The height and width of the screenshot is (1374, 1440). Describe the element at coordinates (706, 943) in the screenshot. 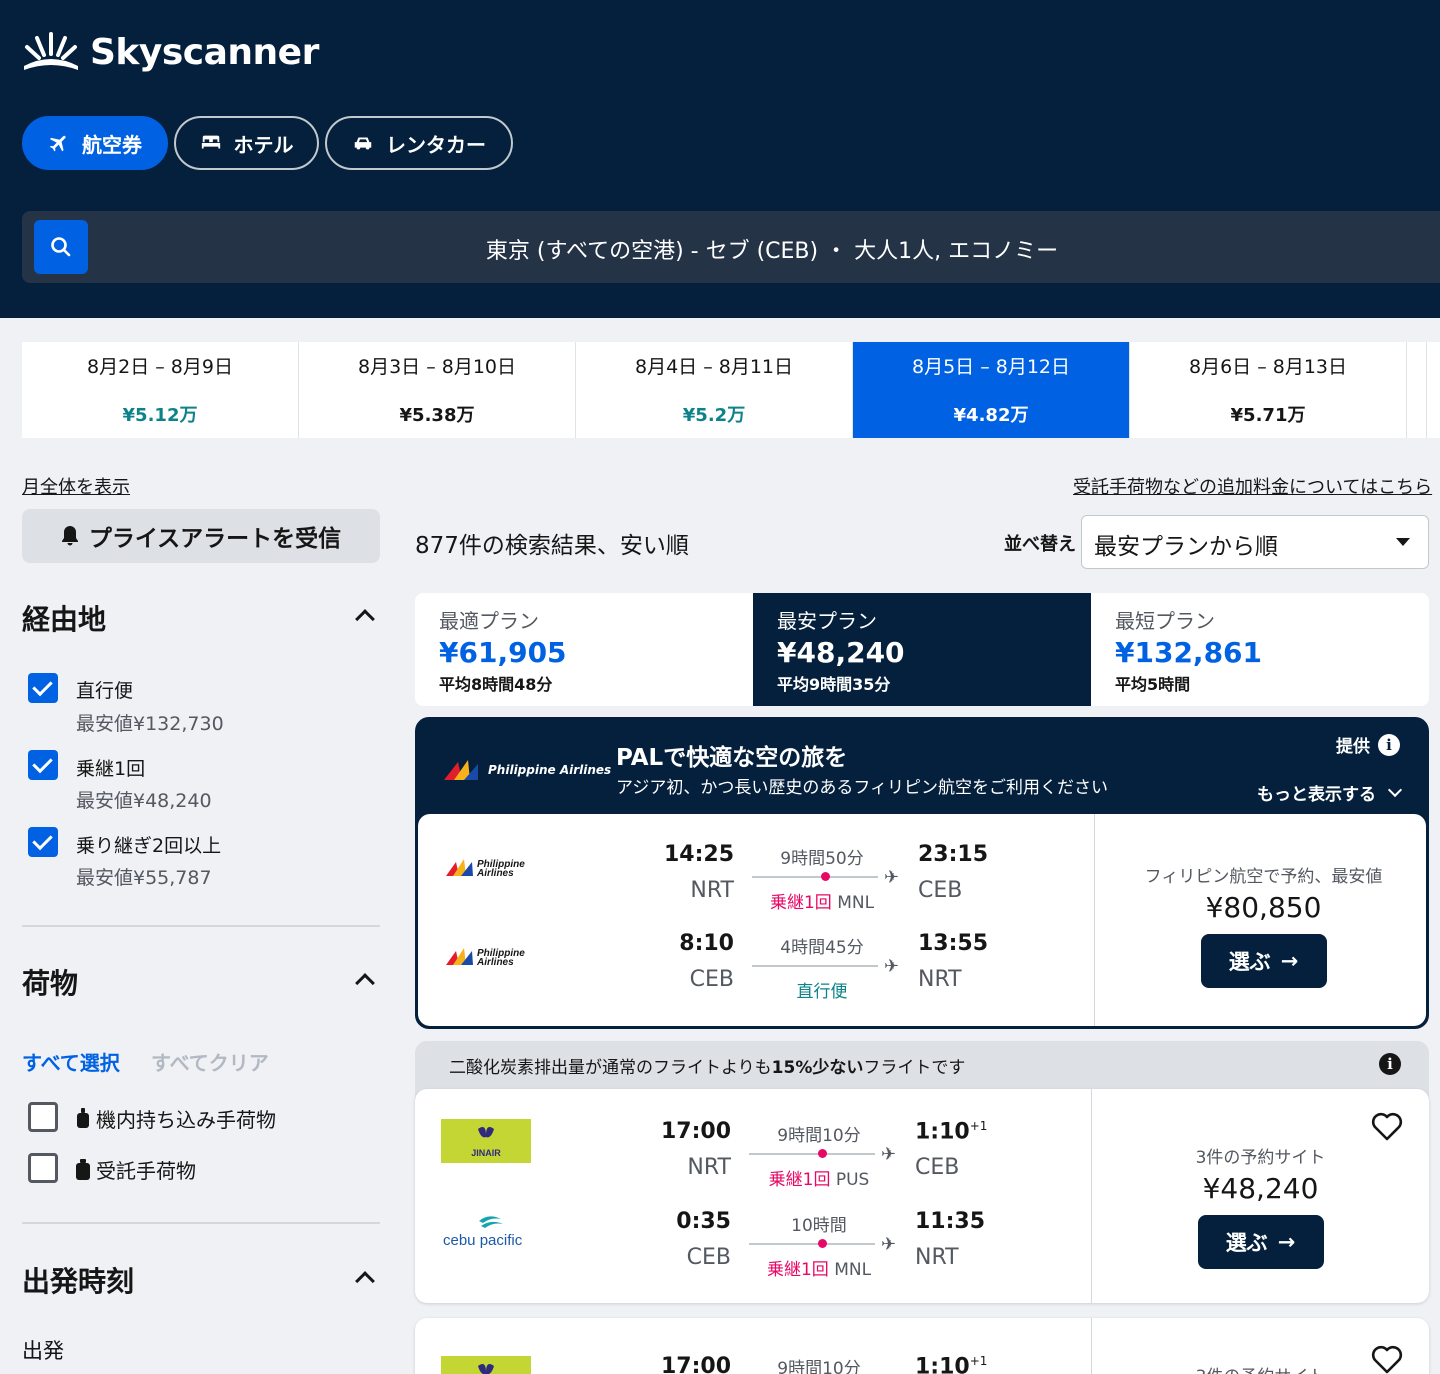

I see `departure-time: 8:10` at that location.